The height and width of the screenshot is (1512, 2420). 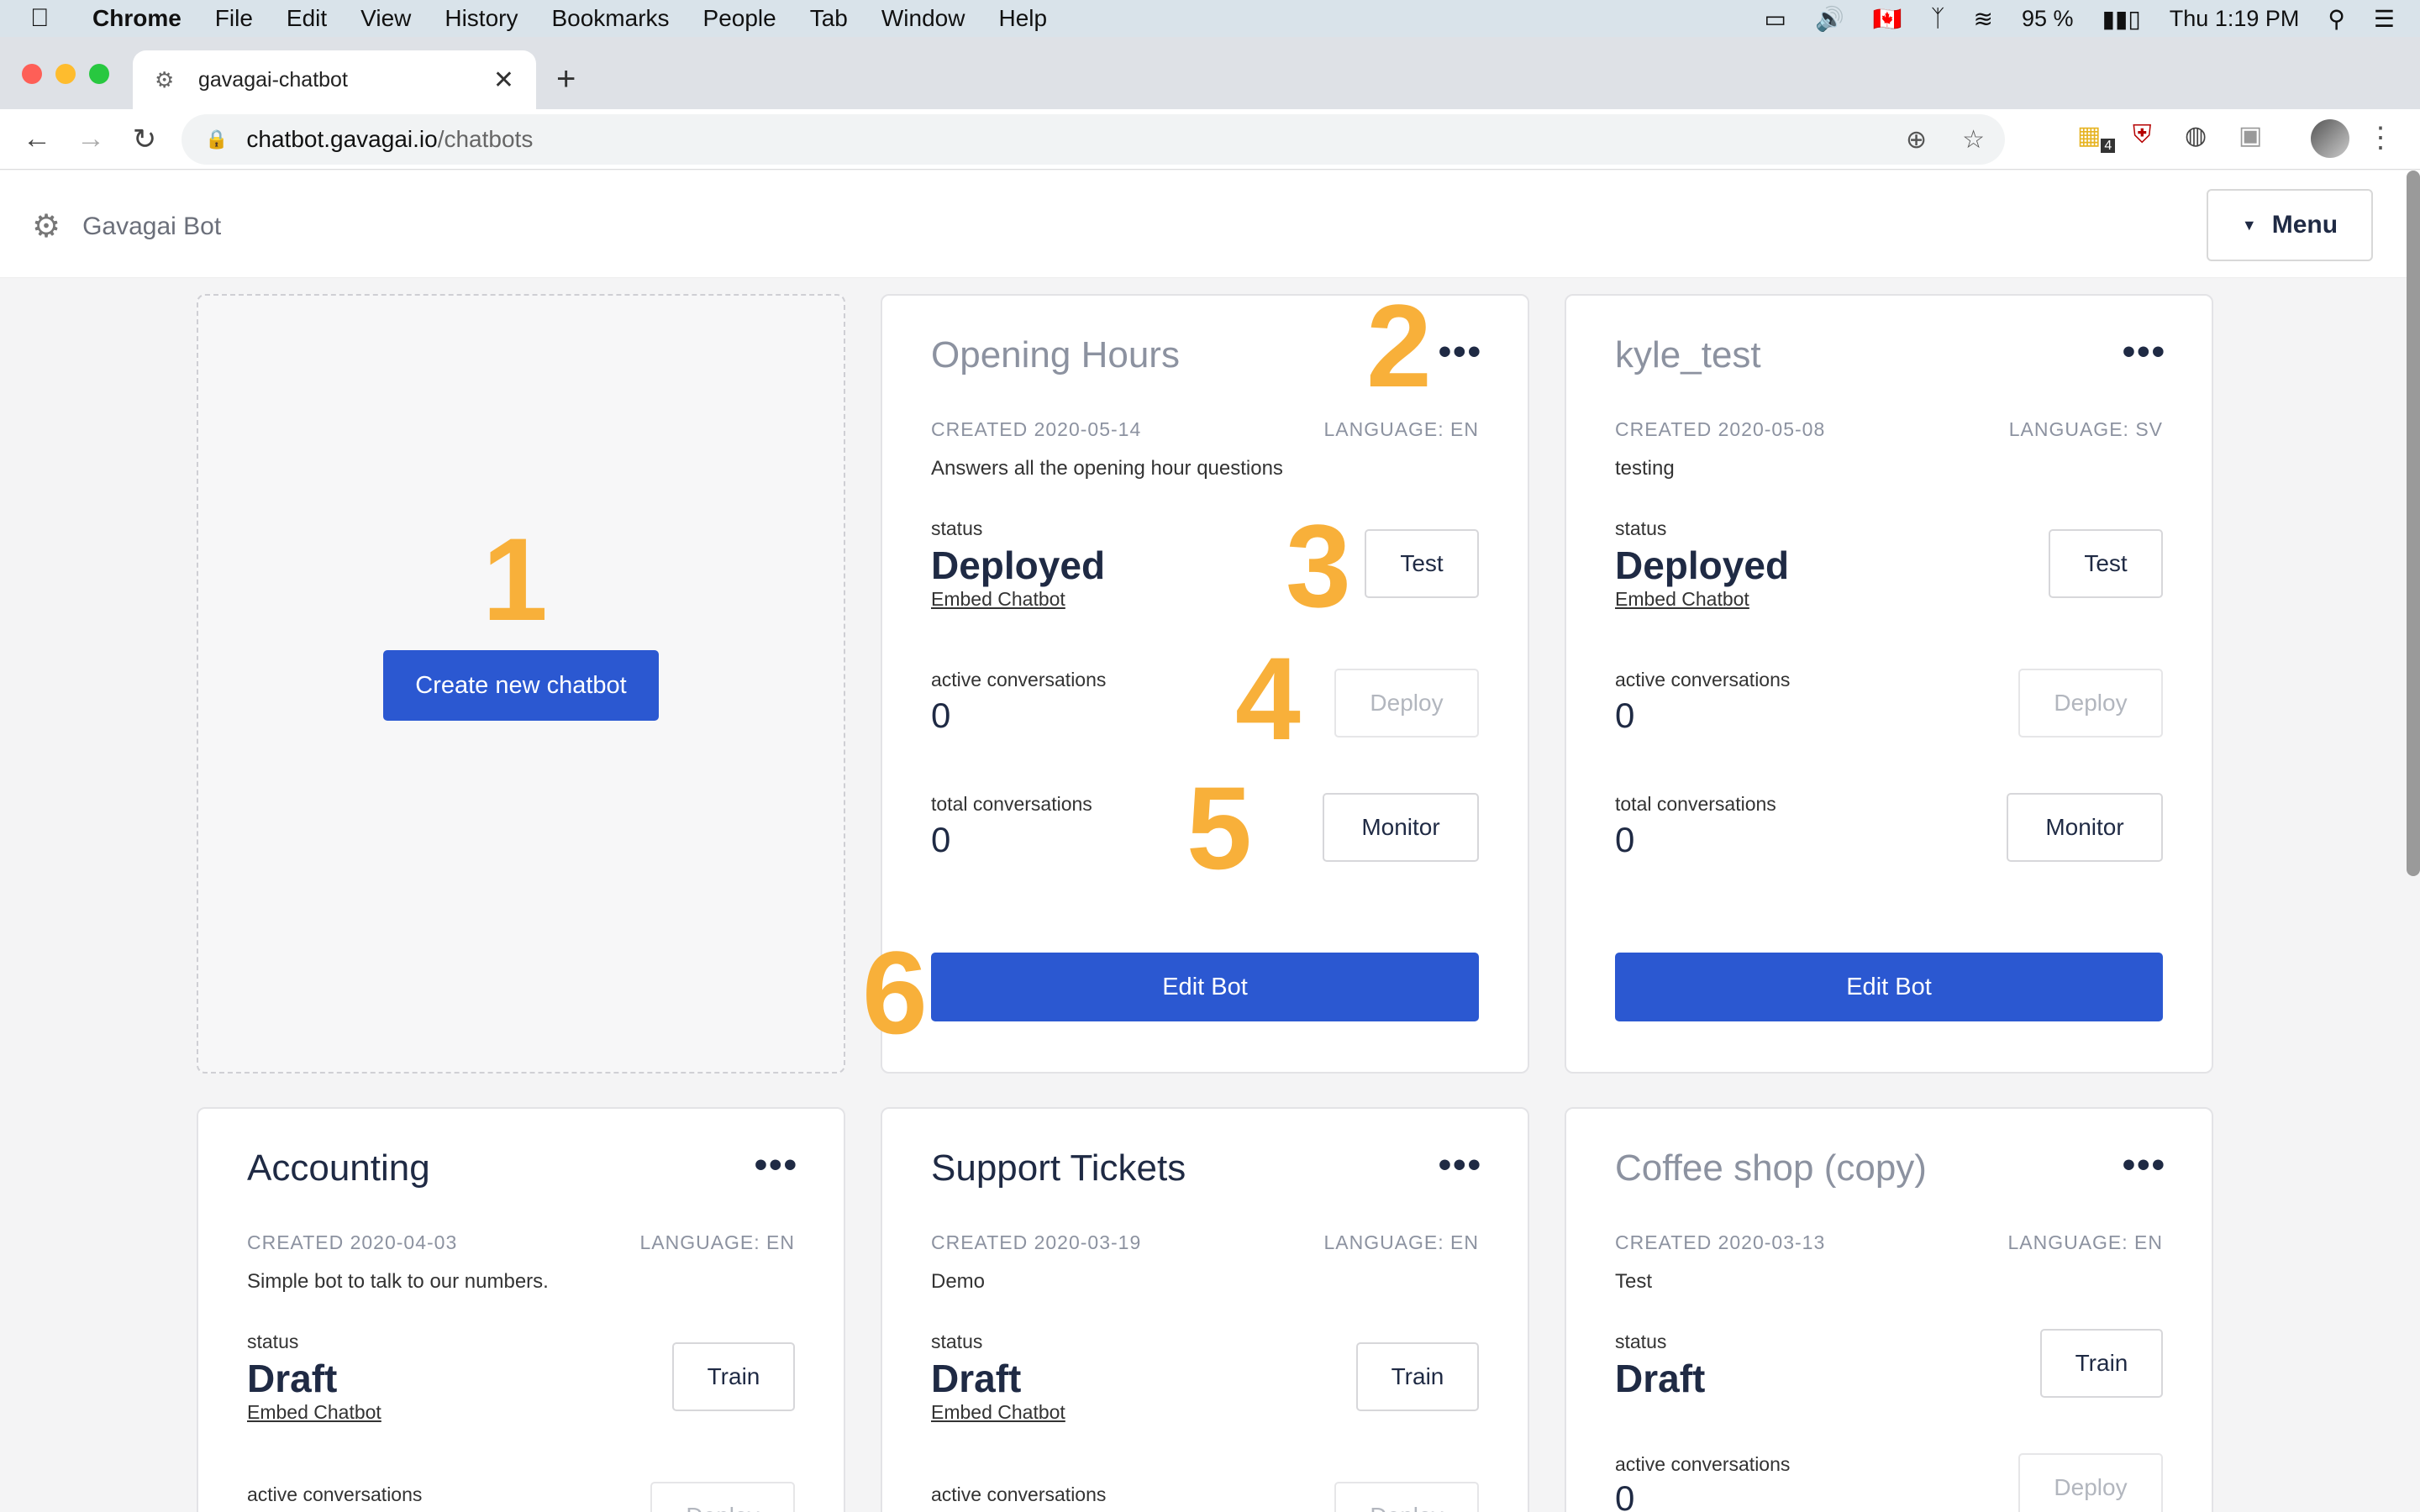 What do you see at coordinates (91, 139) in the screenshot?
I see `forward-arrow-icon: →` at bounding box center [91, 139].